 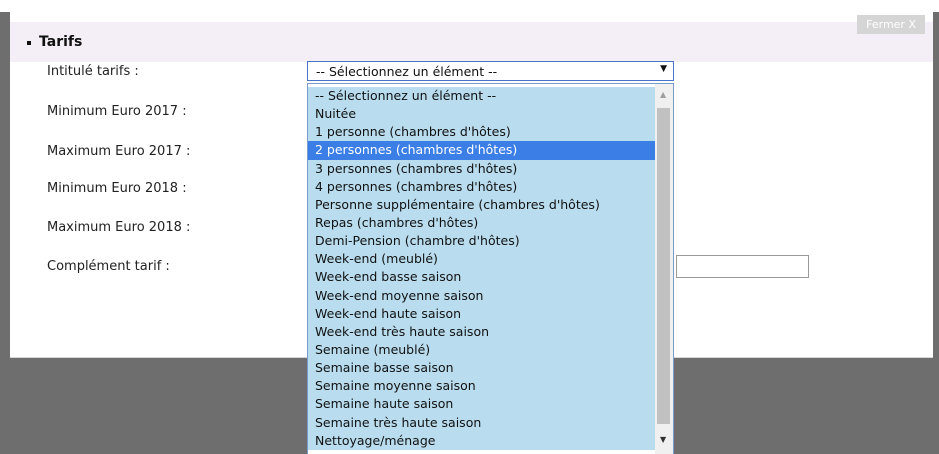 What do you see at coordinates (481, 96) in the screenshot?
I see `dropdown-option: -- Sélectionnez un élément --` at bounding box center [481, 96].